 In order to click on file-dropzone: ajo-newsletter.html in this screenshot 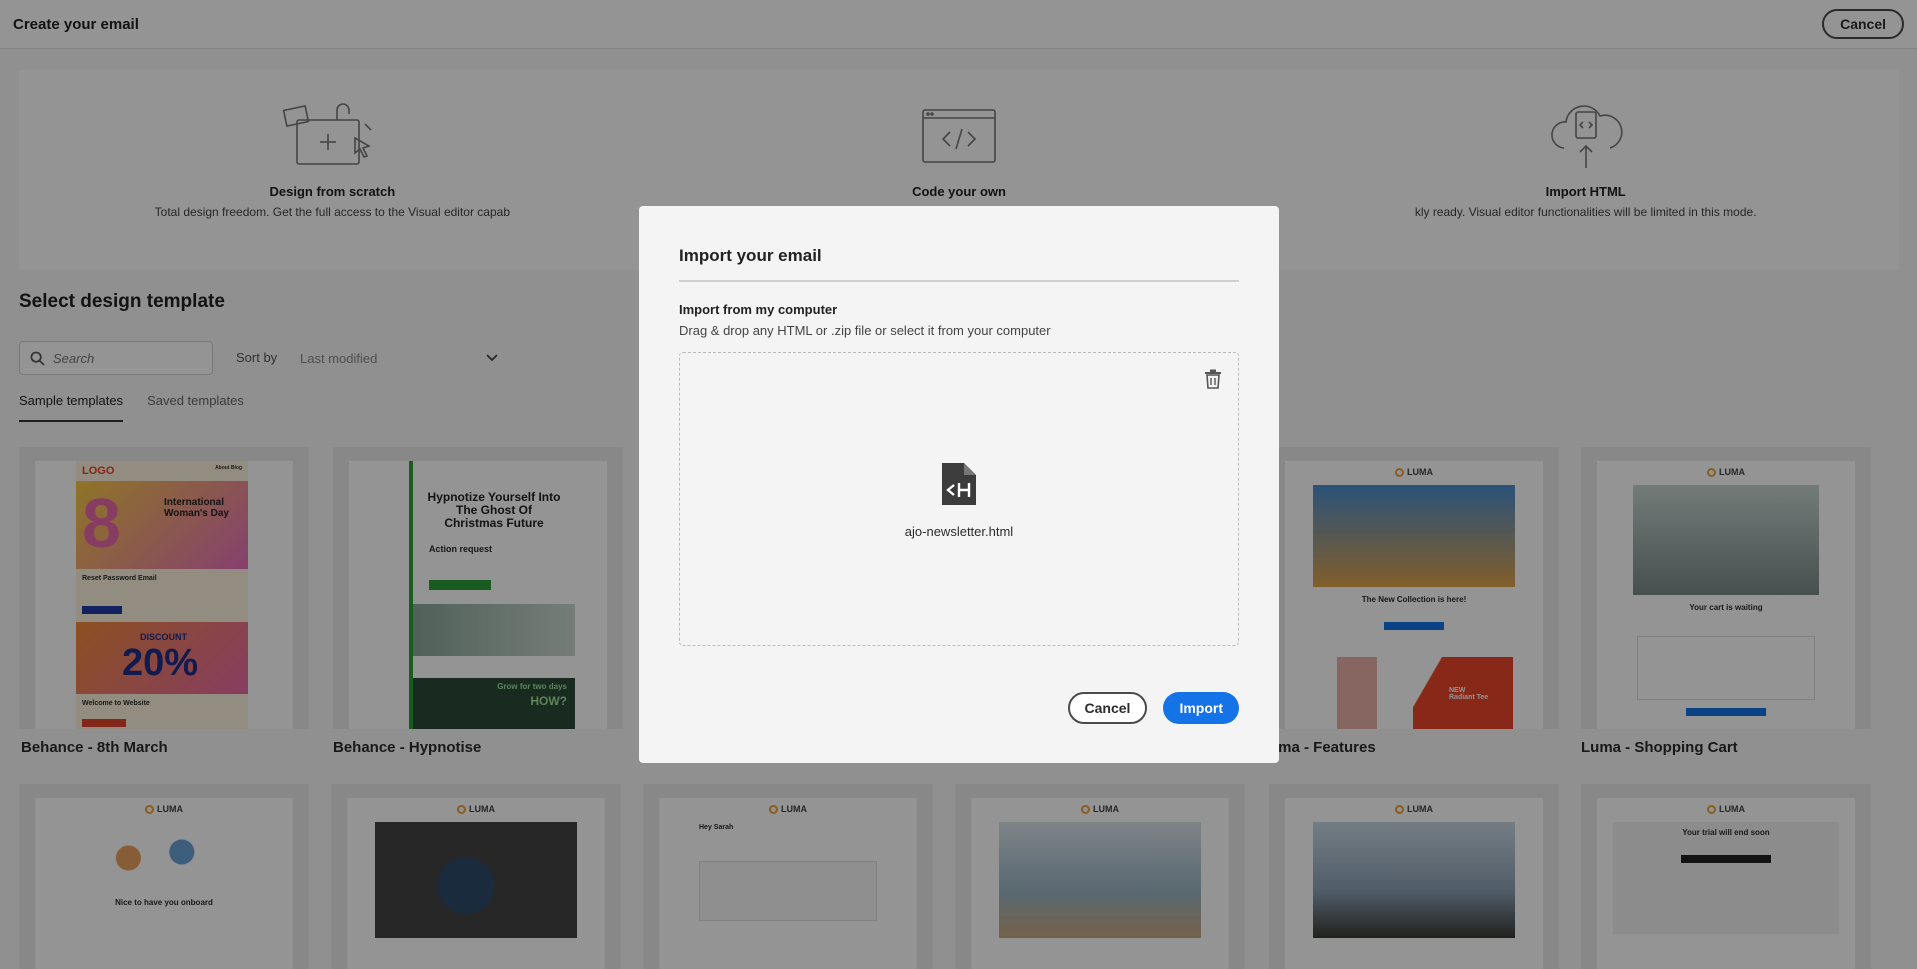, I will do `click(959, 499)`.